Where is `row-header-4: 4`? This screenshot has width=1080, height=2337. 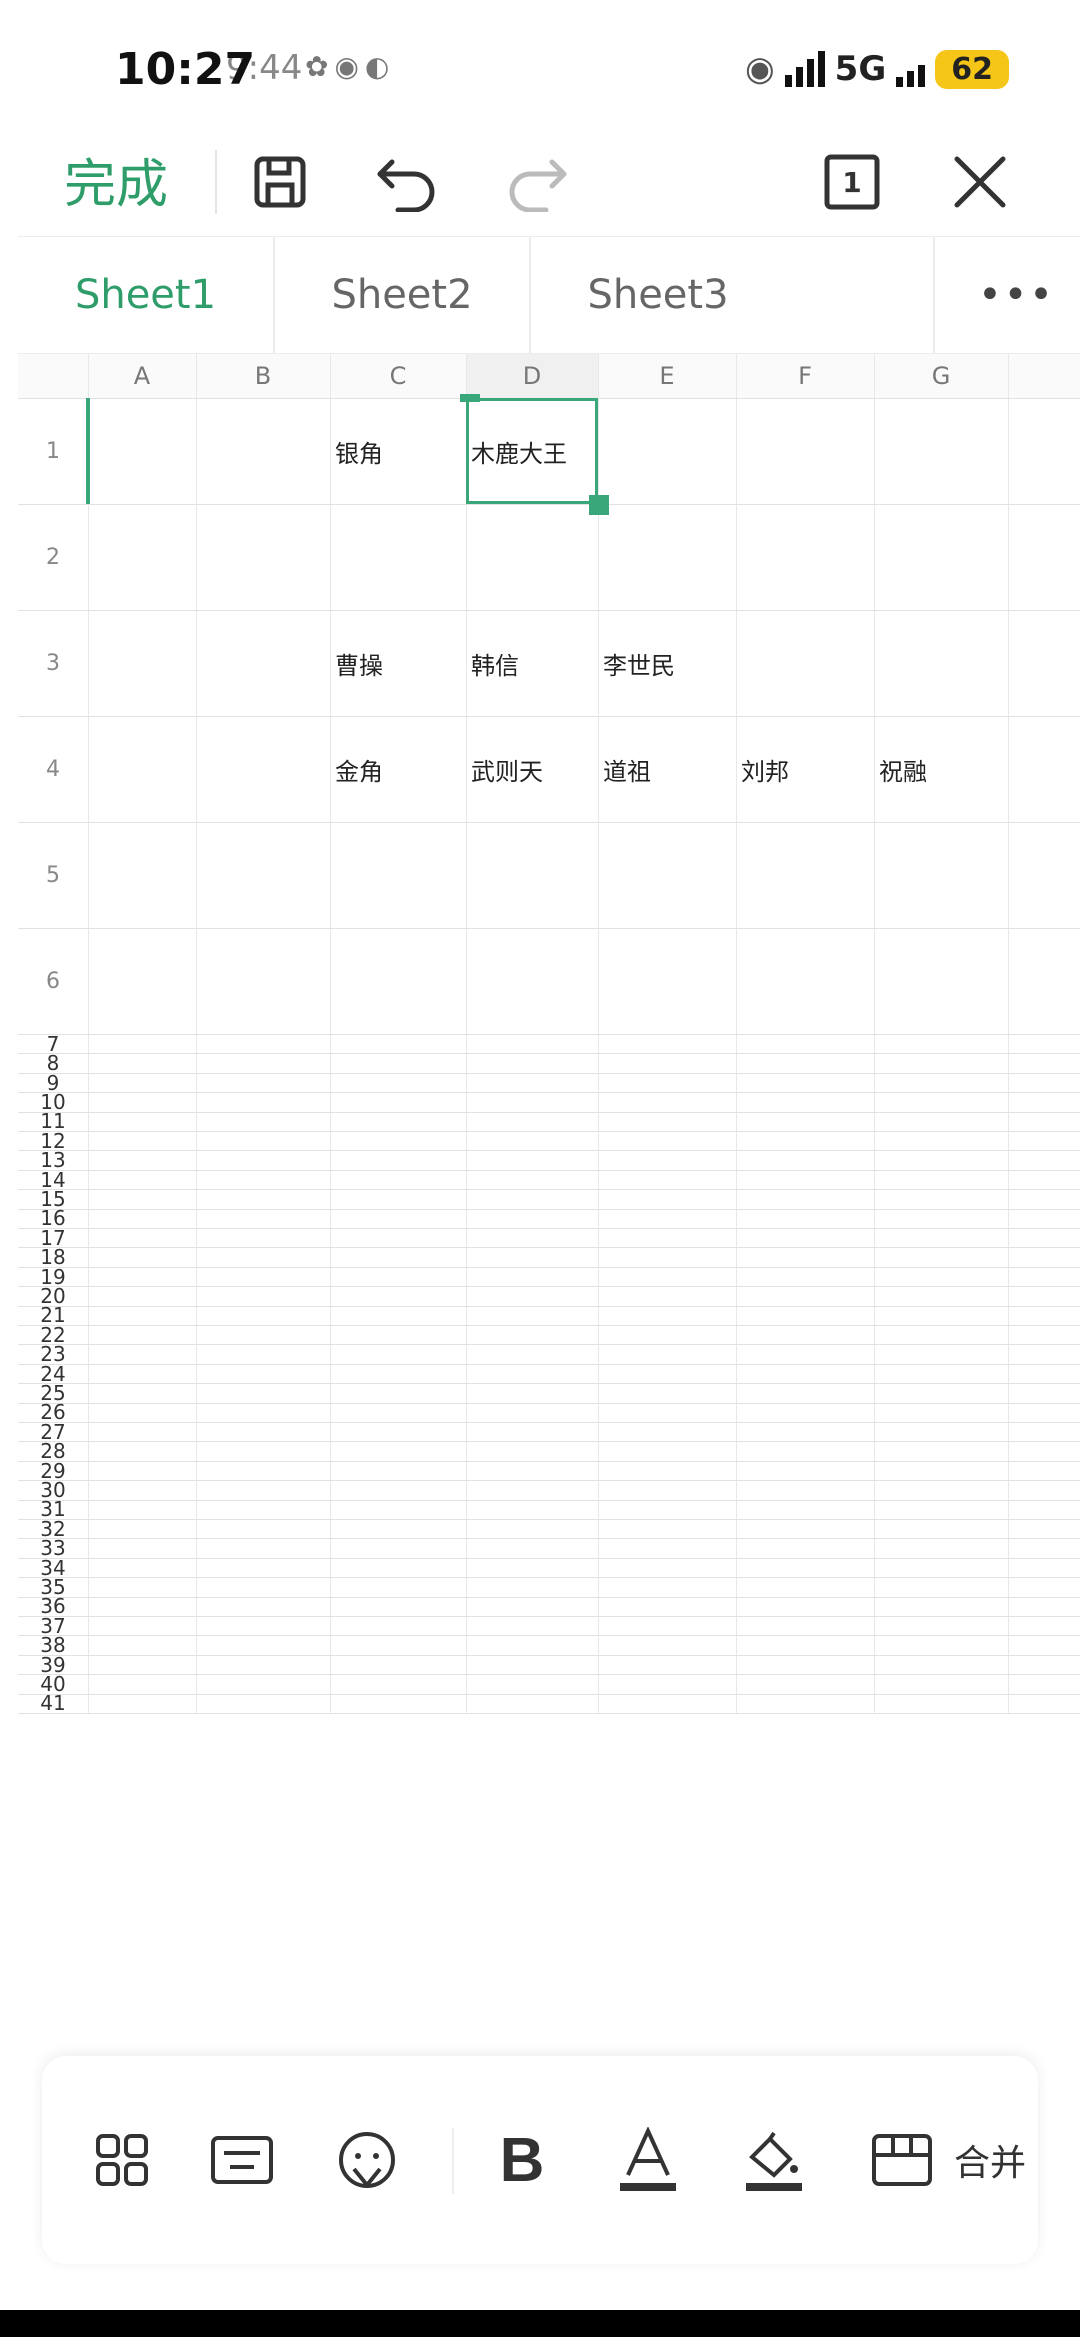 row-header-4: 4 is located at coordinates (53, 769).